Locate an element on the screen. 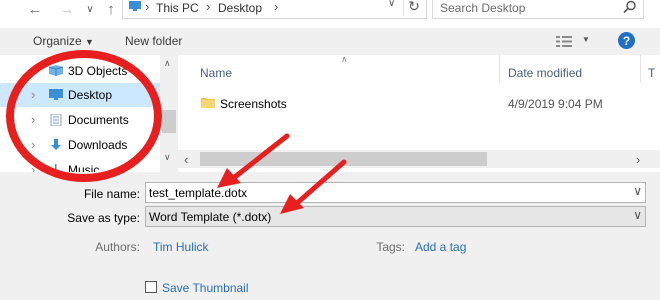 The width and height of the screenshot is (660, 300). add-tag-link: Add a tag is located at coordinates (440, 247).